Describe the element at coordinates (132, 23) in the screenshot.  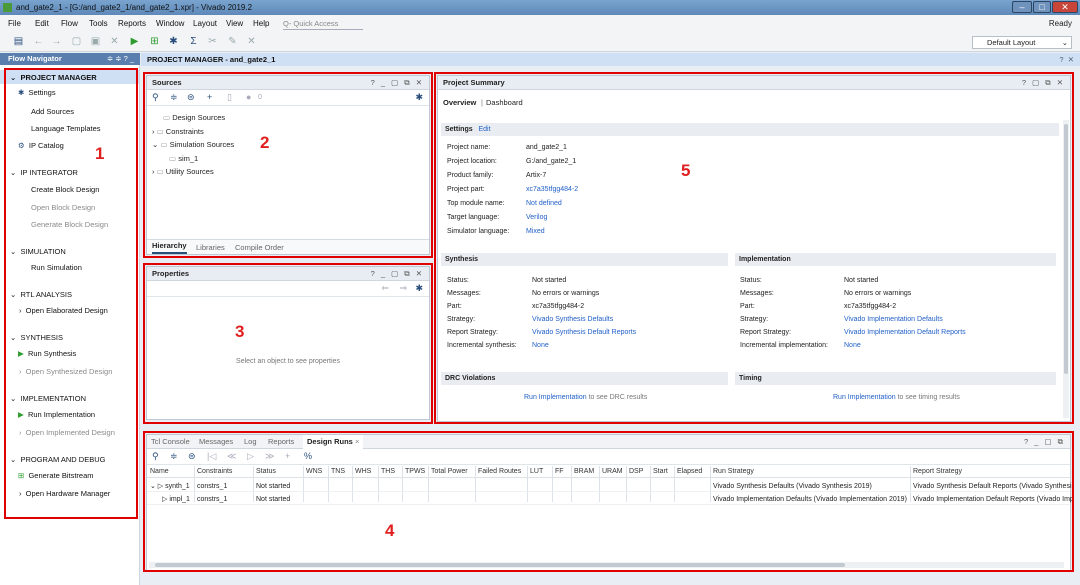
I see `menu-reports: Reports` at that location.